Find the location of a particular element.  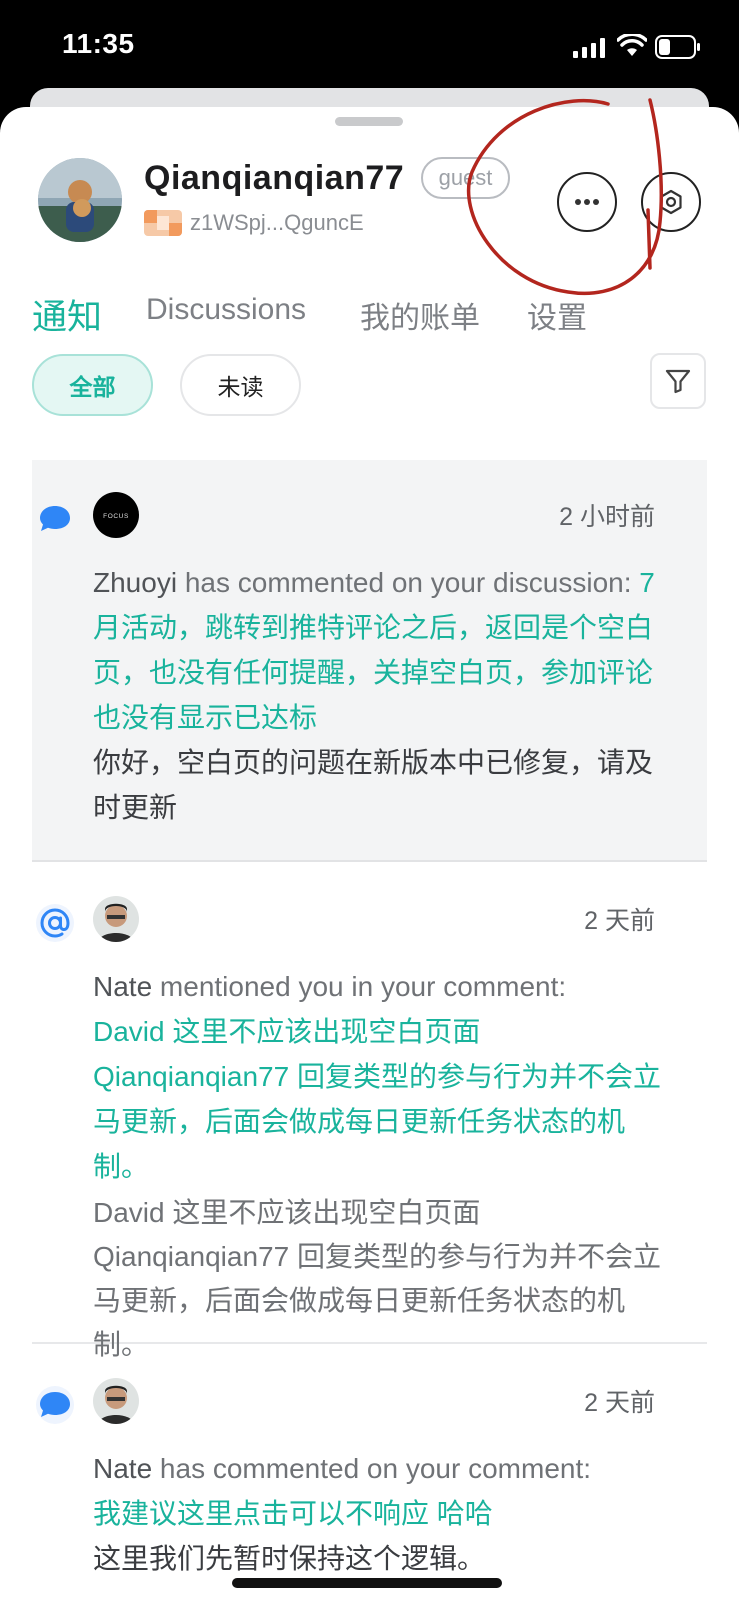

tab-discussions: Discussions is located at coordinates (226, 310).